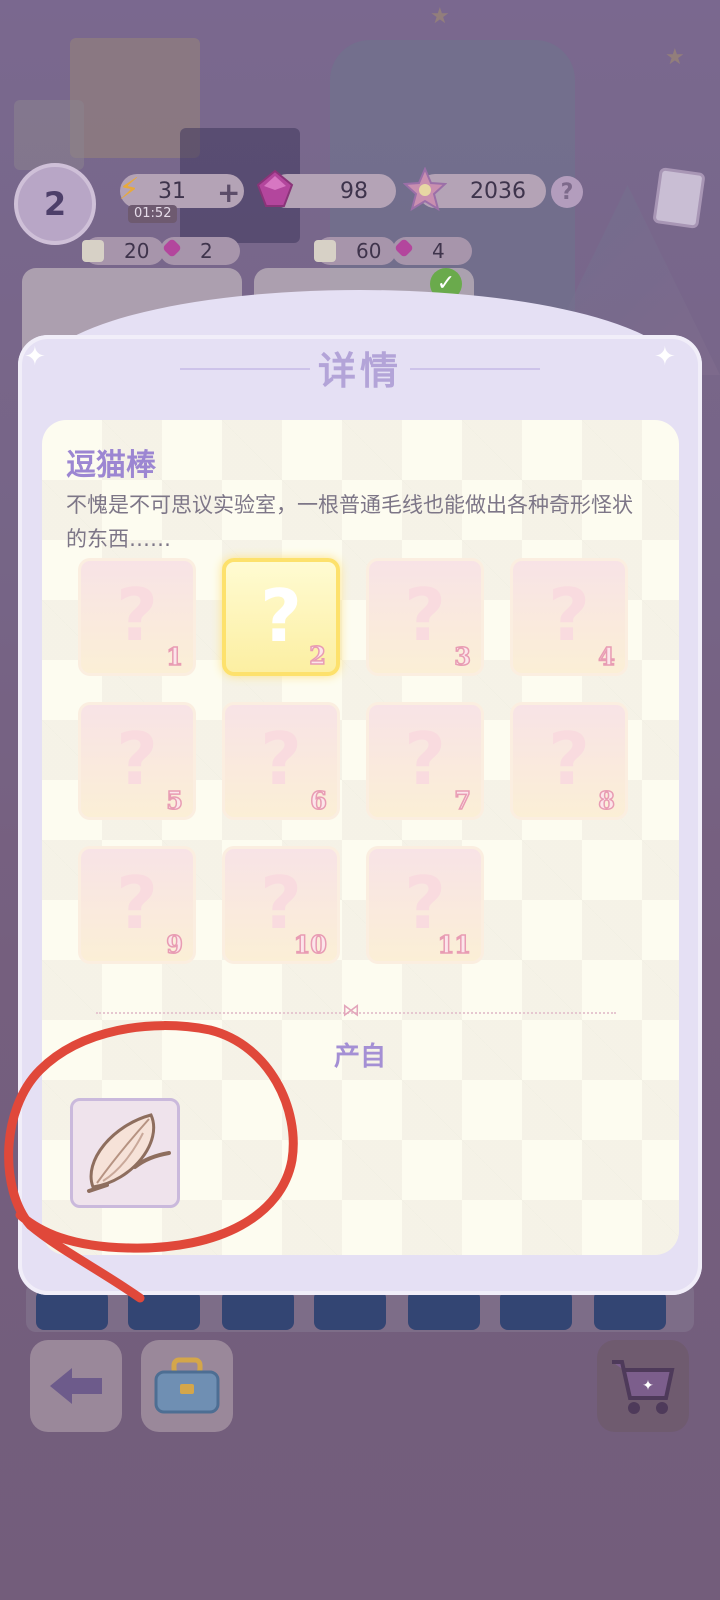  What do you see at coordinates (454, 944) in the screenshot?
I see `slot-number: 11` at bounding box center [454, 944].